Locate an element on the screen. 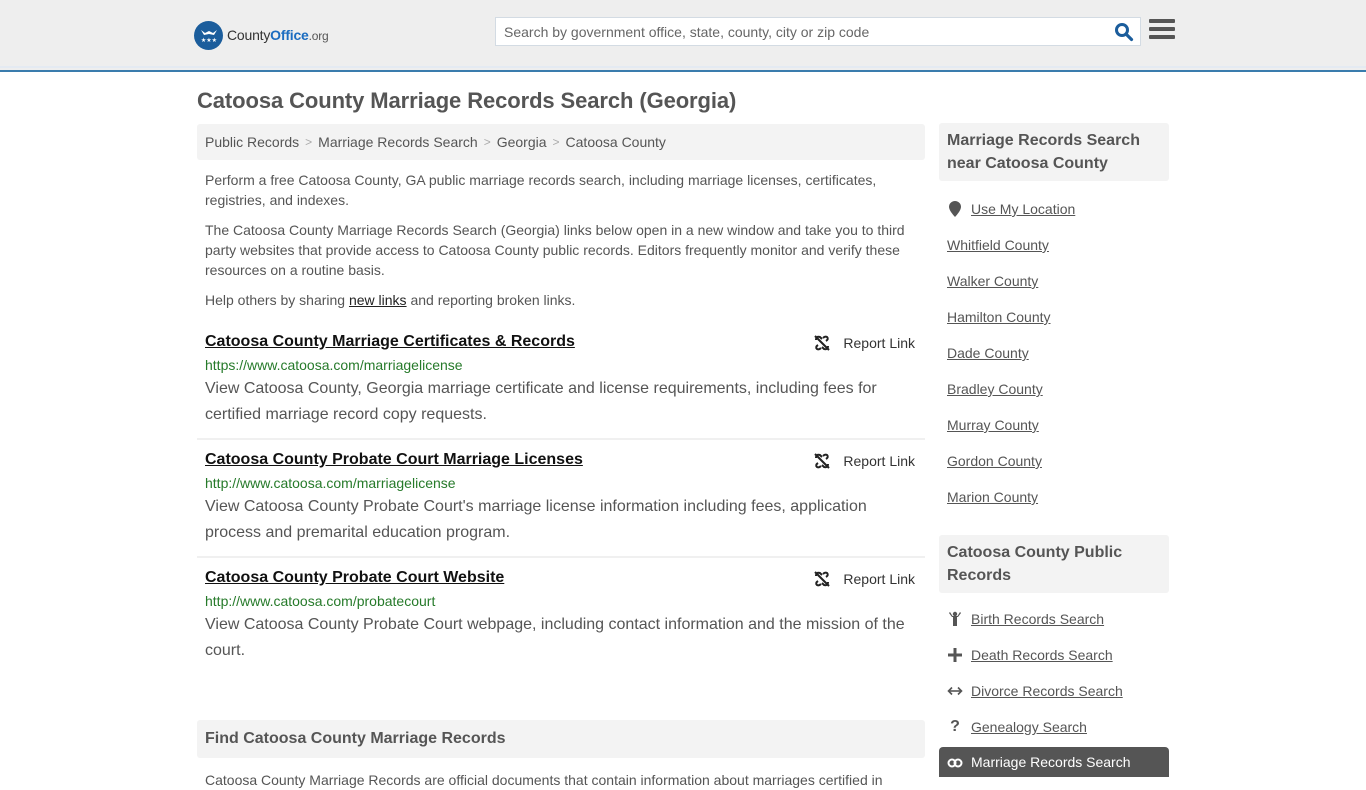 This screenshot has width=1366, height=790. find-section-heading: Find Catoosa County Marriage Records is located at coordinates (561, 739).